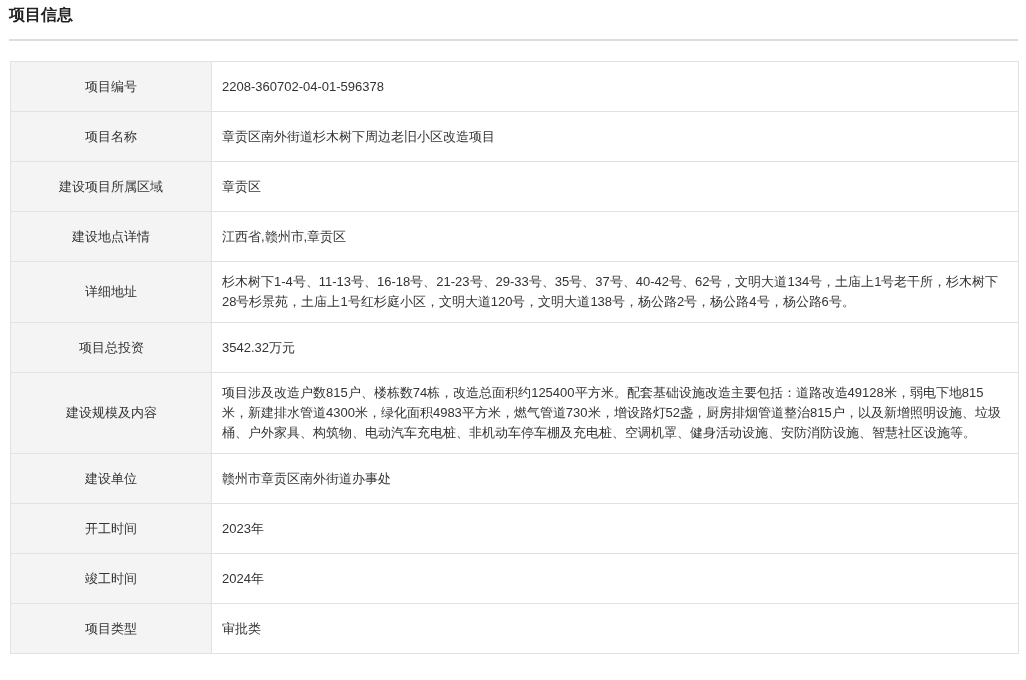 This screenshot has height=680, width=1026. What do you see at coordinates (615, 292) in the screenshot?
I see `field-value: 杉木树下1-4号、11-13号、16-18号、21-23号、29-33号、35号、37号、40-42号、62号，文明大道134号，土庙上1号老干所，杉木树下28号杉景苑，土庙上1号红杉庭小区，文明大道120号，文明大道138号，杨公路2号，杨公路4号，杨公路6号。` at bounding box center [615, 292].